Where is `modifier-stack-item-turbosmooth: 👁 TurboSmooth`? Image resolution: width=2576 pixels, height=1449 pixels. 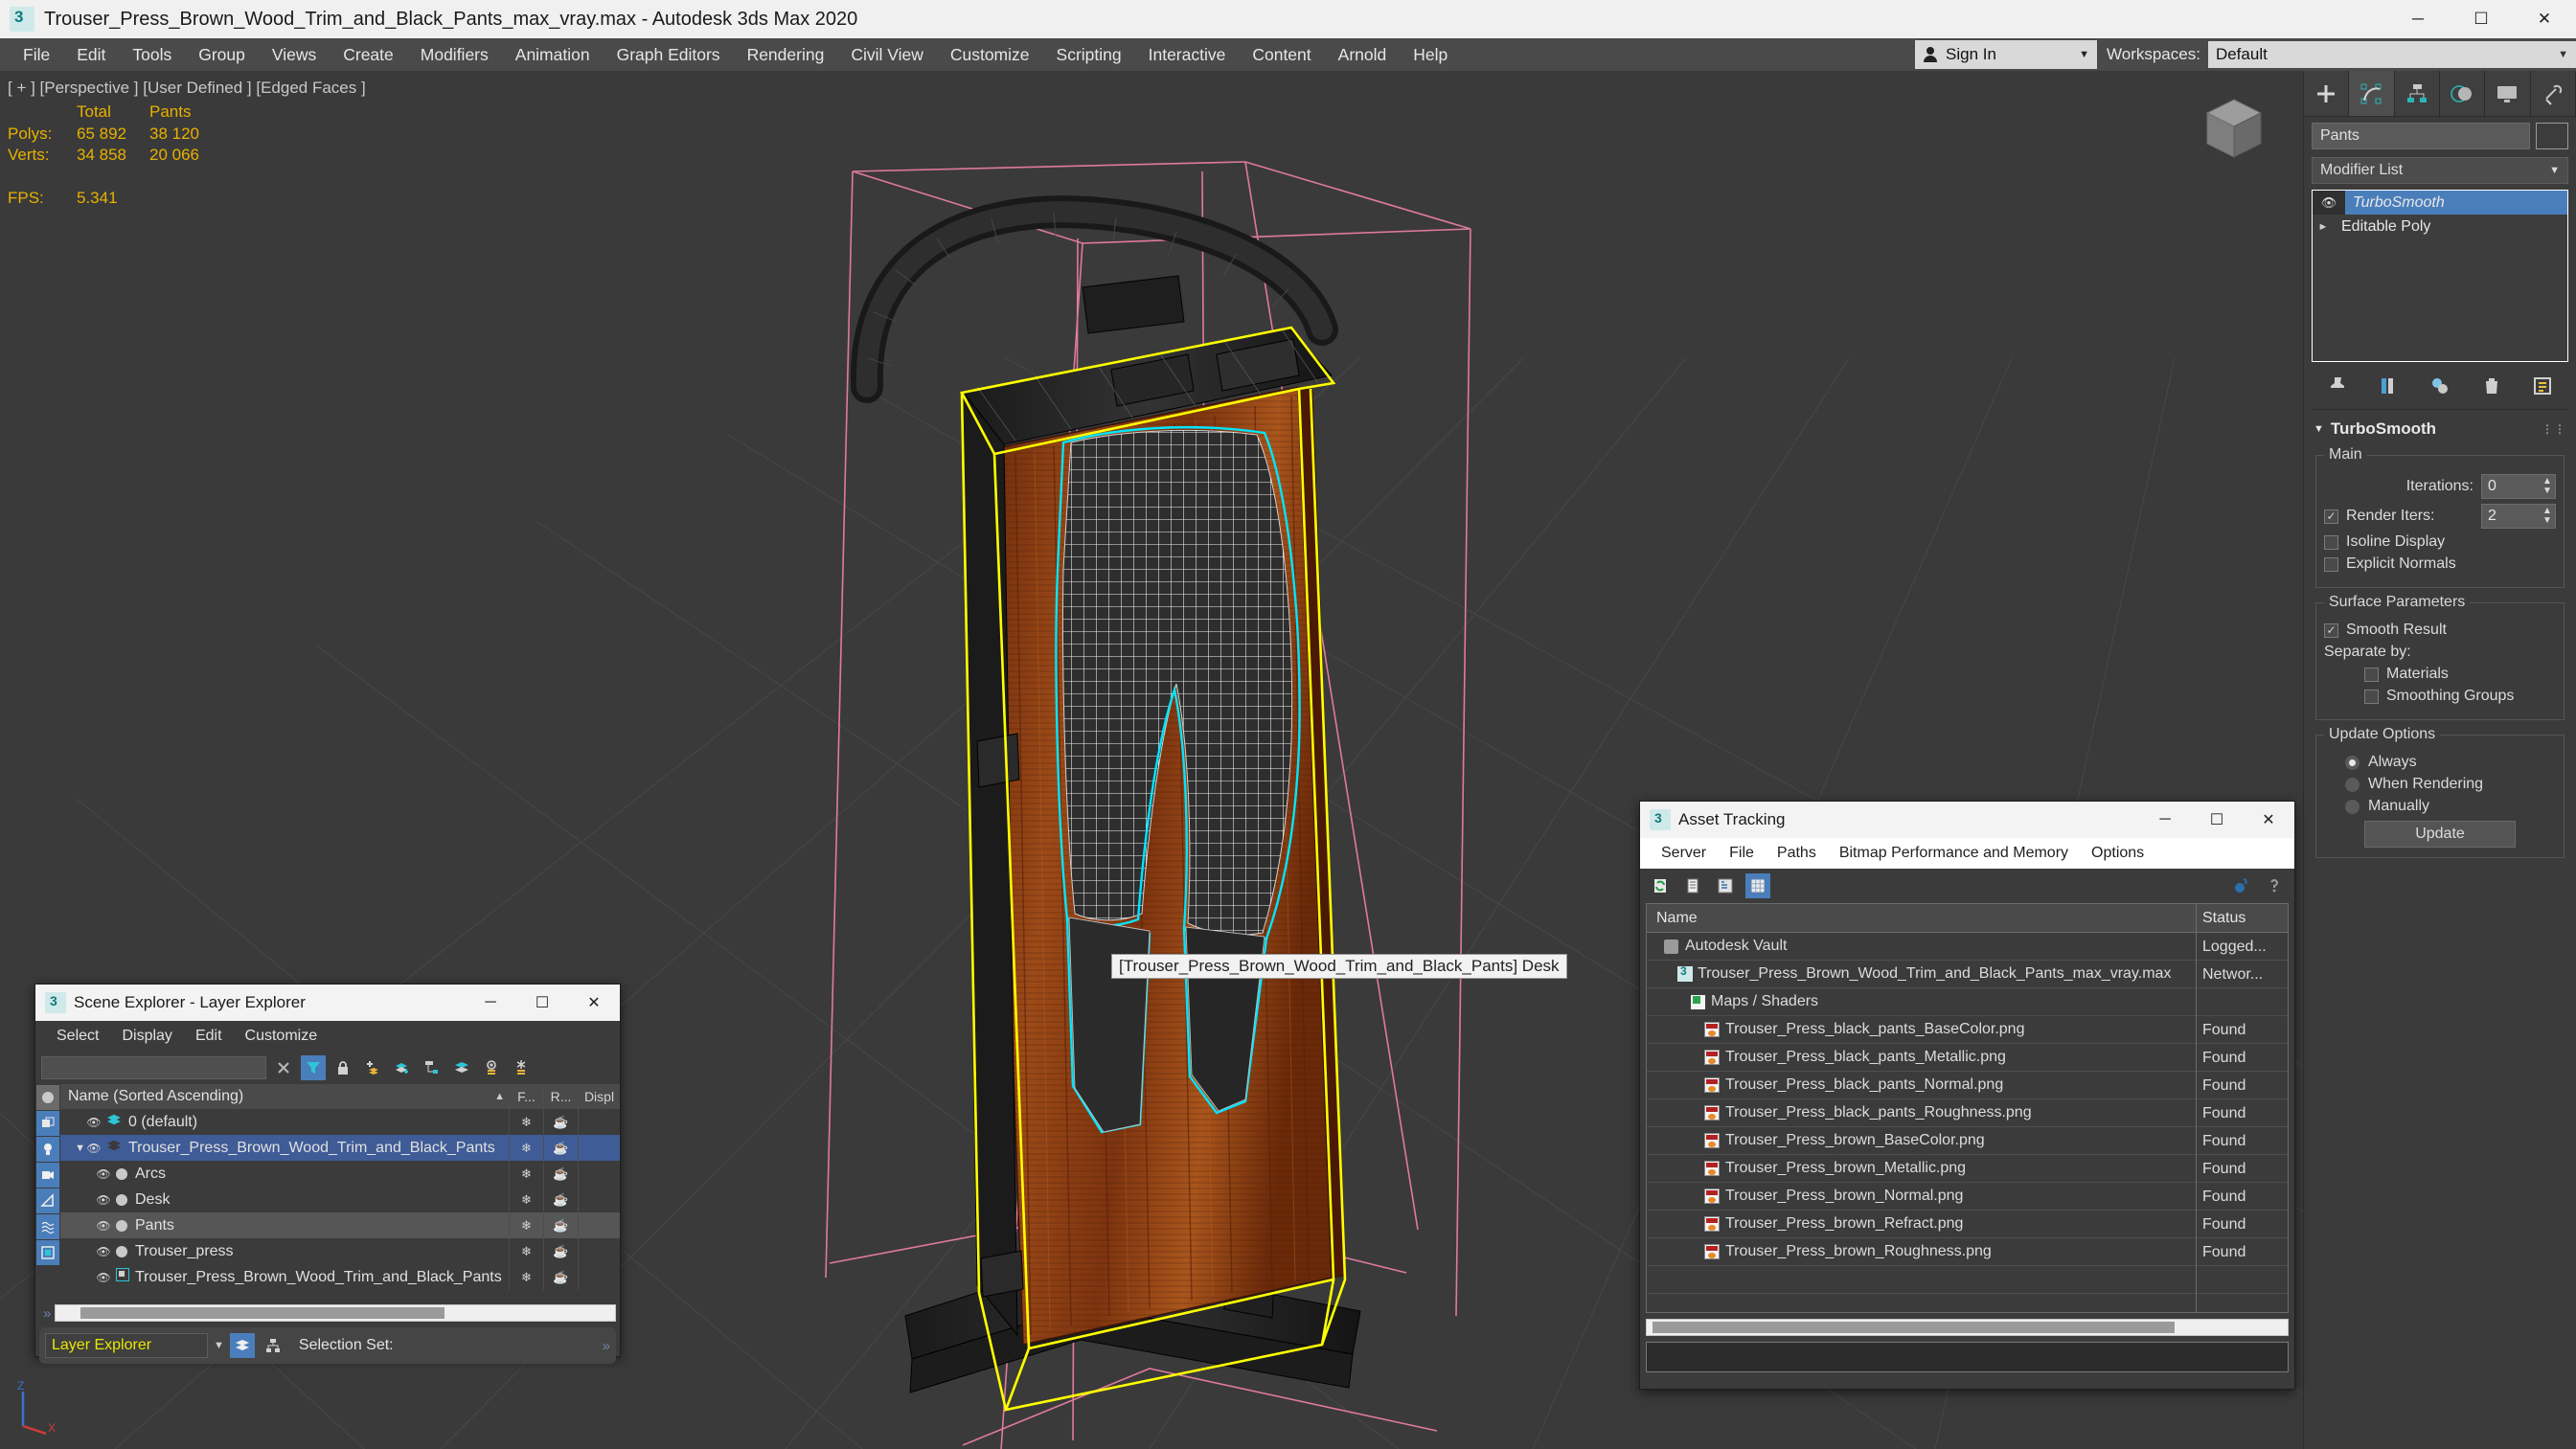
modifier-stack-item-turbosmooth: 👁 TurboSmooth is located at coordinates (2440, 203).